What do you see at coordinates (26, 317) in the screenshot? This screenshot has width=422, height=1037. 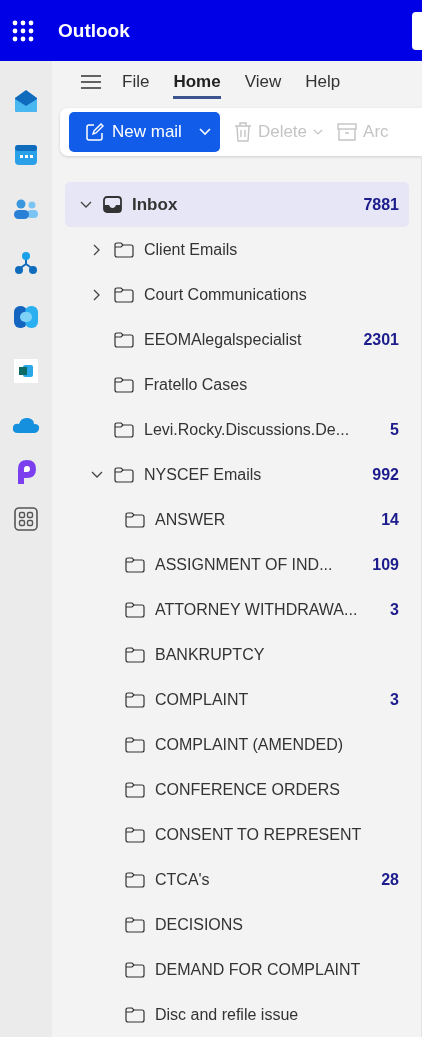 I see `app-logo-icon` at bounding box center [26, 317].